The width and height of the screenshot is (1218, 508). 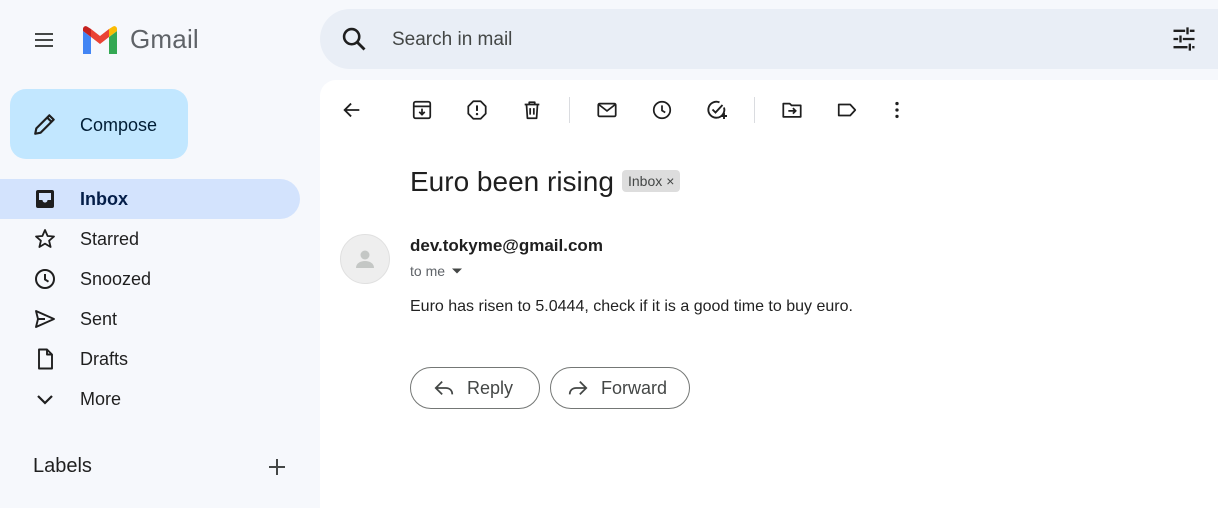 I want to click on send-icon, so click(x=45, y=319).